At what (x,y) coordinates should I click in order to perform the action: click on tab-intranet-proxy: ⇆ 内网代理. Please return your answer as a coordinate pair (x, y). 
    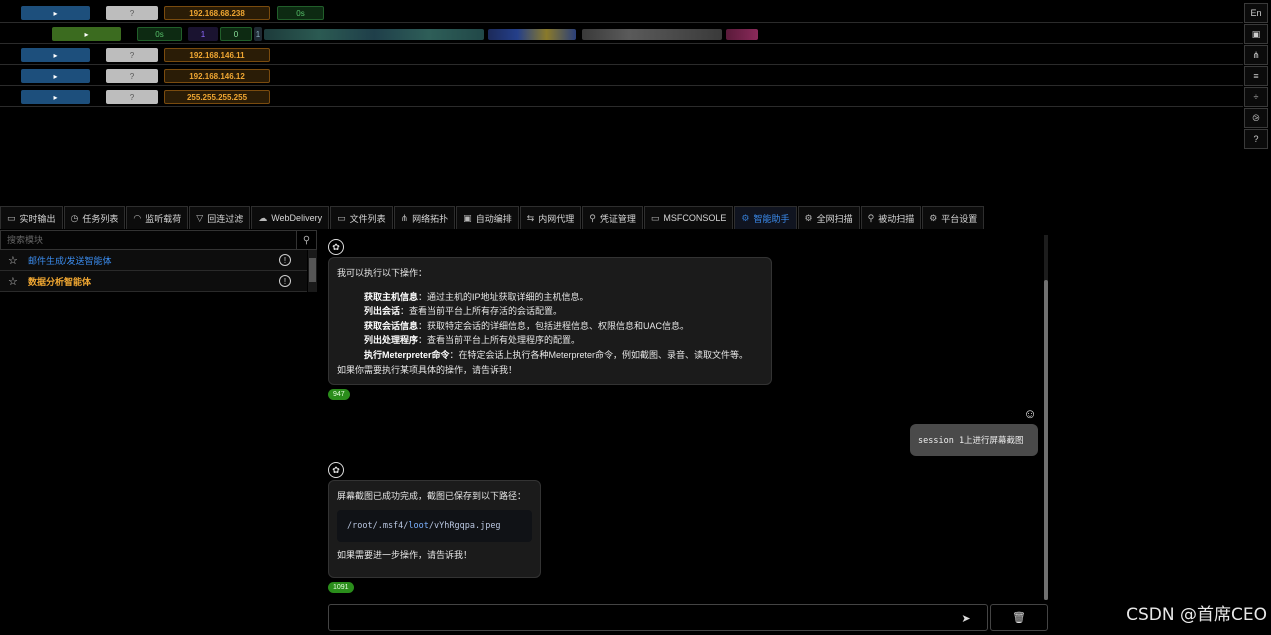
    Looking at the image, I should click on (550, 217).